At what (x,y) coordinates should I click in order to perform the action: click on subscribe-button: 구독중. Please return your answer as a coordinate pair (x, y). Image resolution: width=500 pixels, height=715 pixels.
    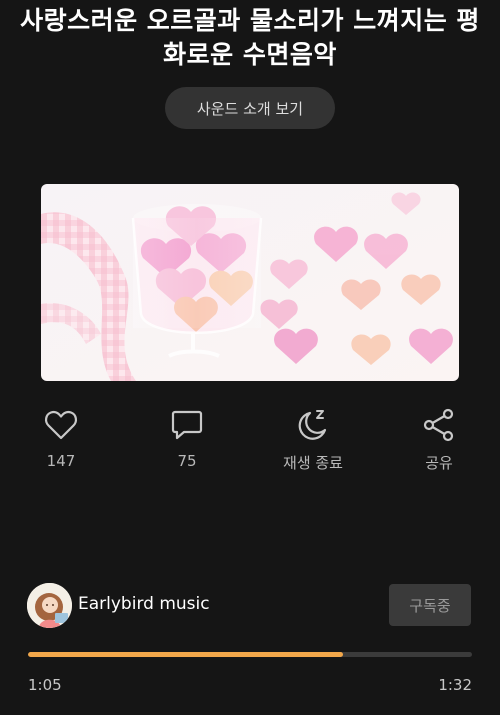
    Looking at the image, I should click on (430, 605).